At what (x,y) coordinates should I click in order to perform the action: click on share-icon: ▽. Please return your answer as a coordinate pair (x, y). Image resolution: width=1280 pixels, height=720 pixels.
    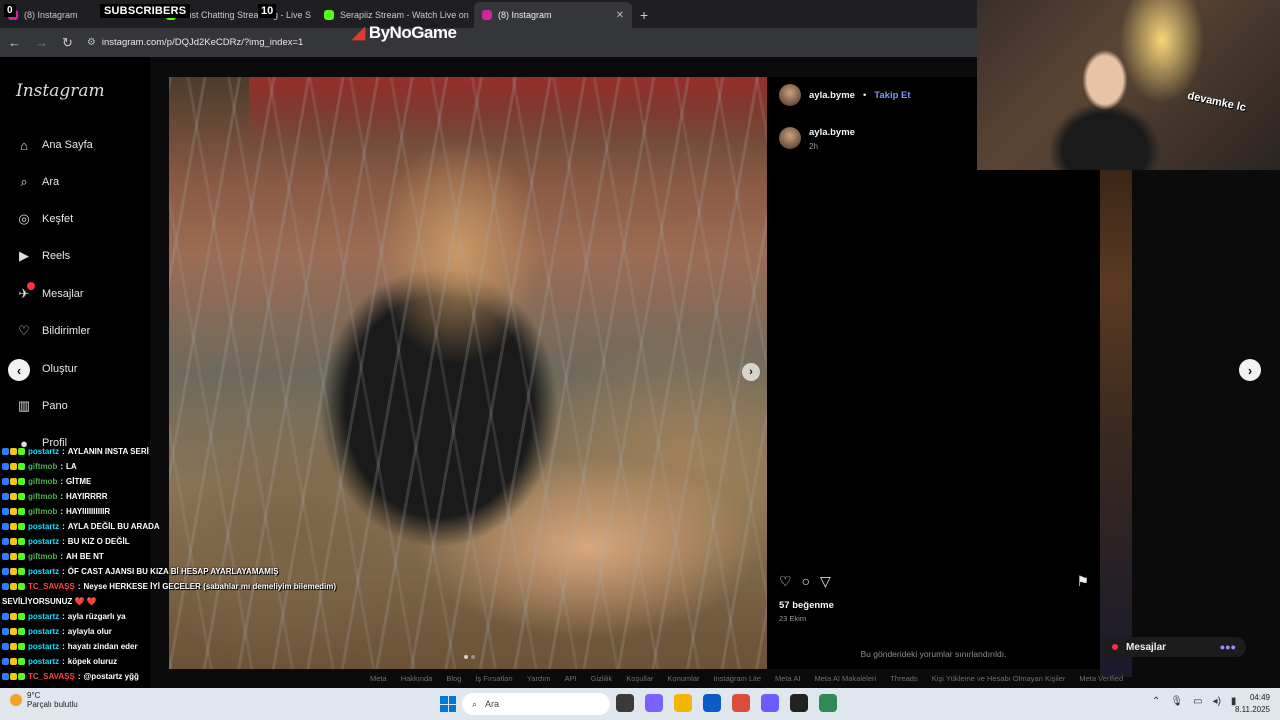
    Looking at the image, I should click on (825, 581).